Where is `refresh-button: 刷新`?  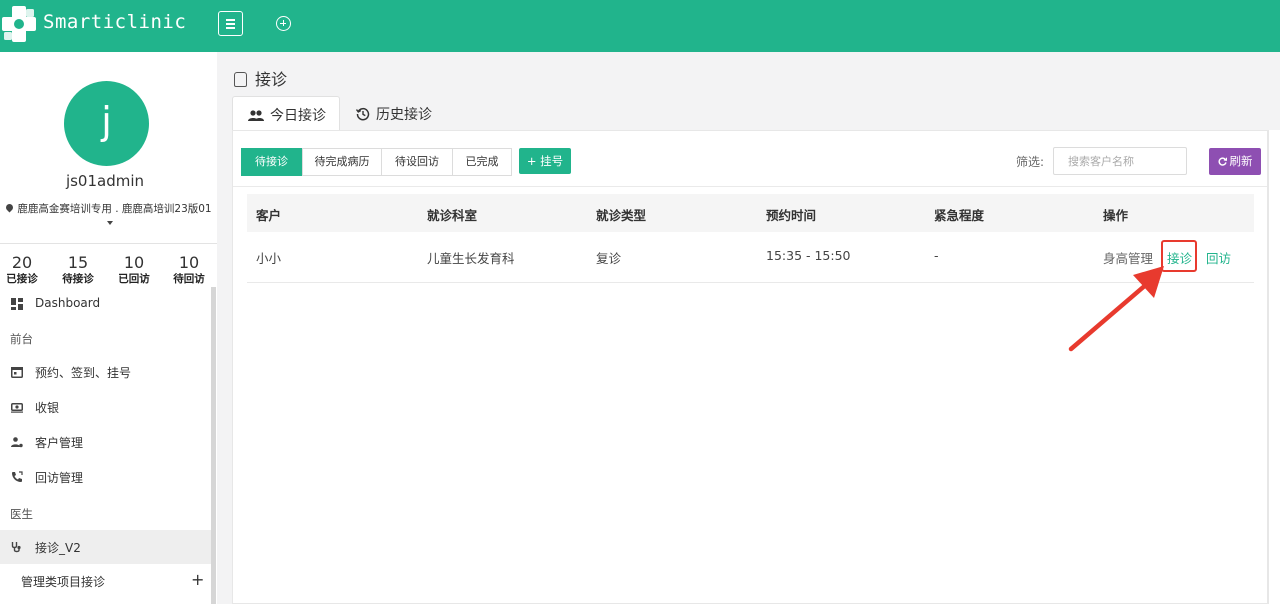 refresh-button: 刷新 is located at coordinates (1235, 161).